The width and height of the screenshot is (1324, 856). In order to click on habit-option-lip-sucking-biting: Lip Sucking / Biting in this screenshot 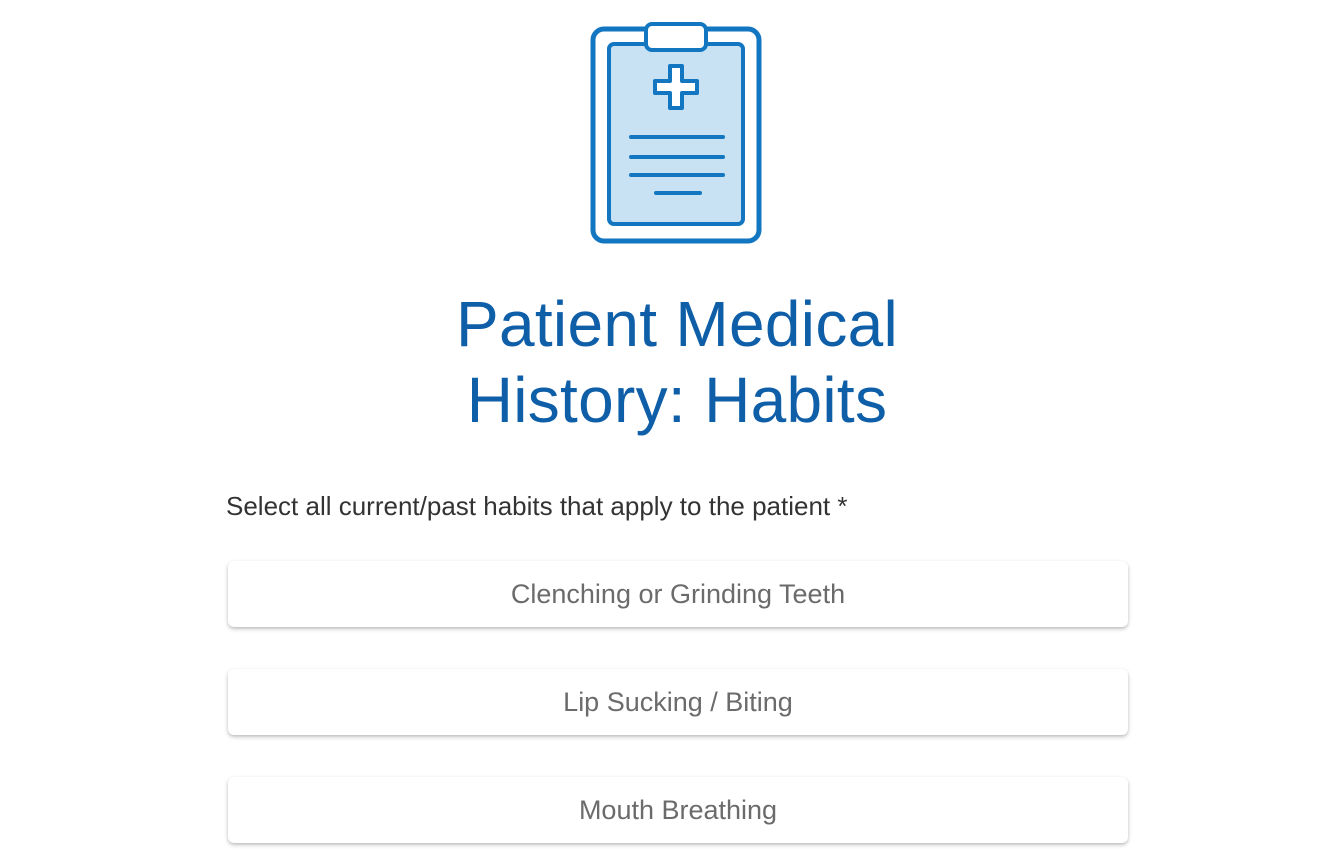, I will do `click(678, 702)`.